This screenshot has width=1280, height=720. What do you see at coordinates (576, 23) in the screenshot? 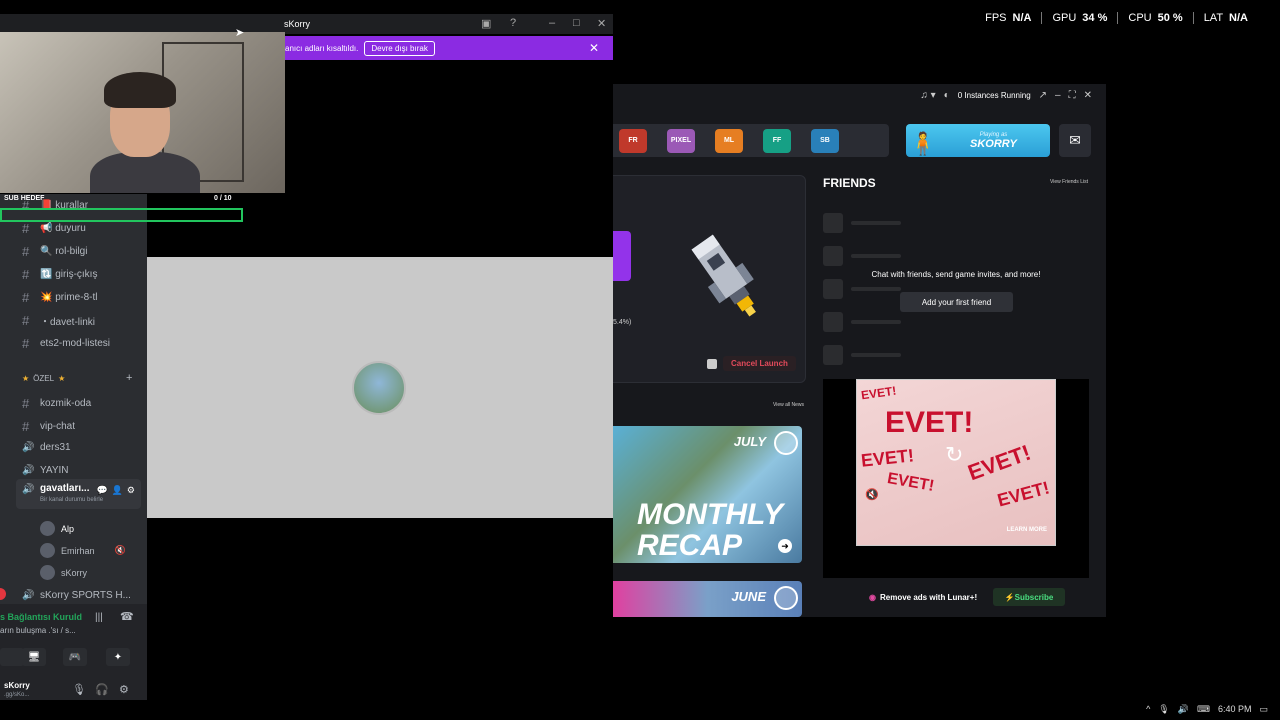
I see `maximize-icon: □` at bounding box center [576, 23].